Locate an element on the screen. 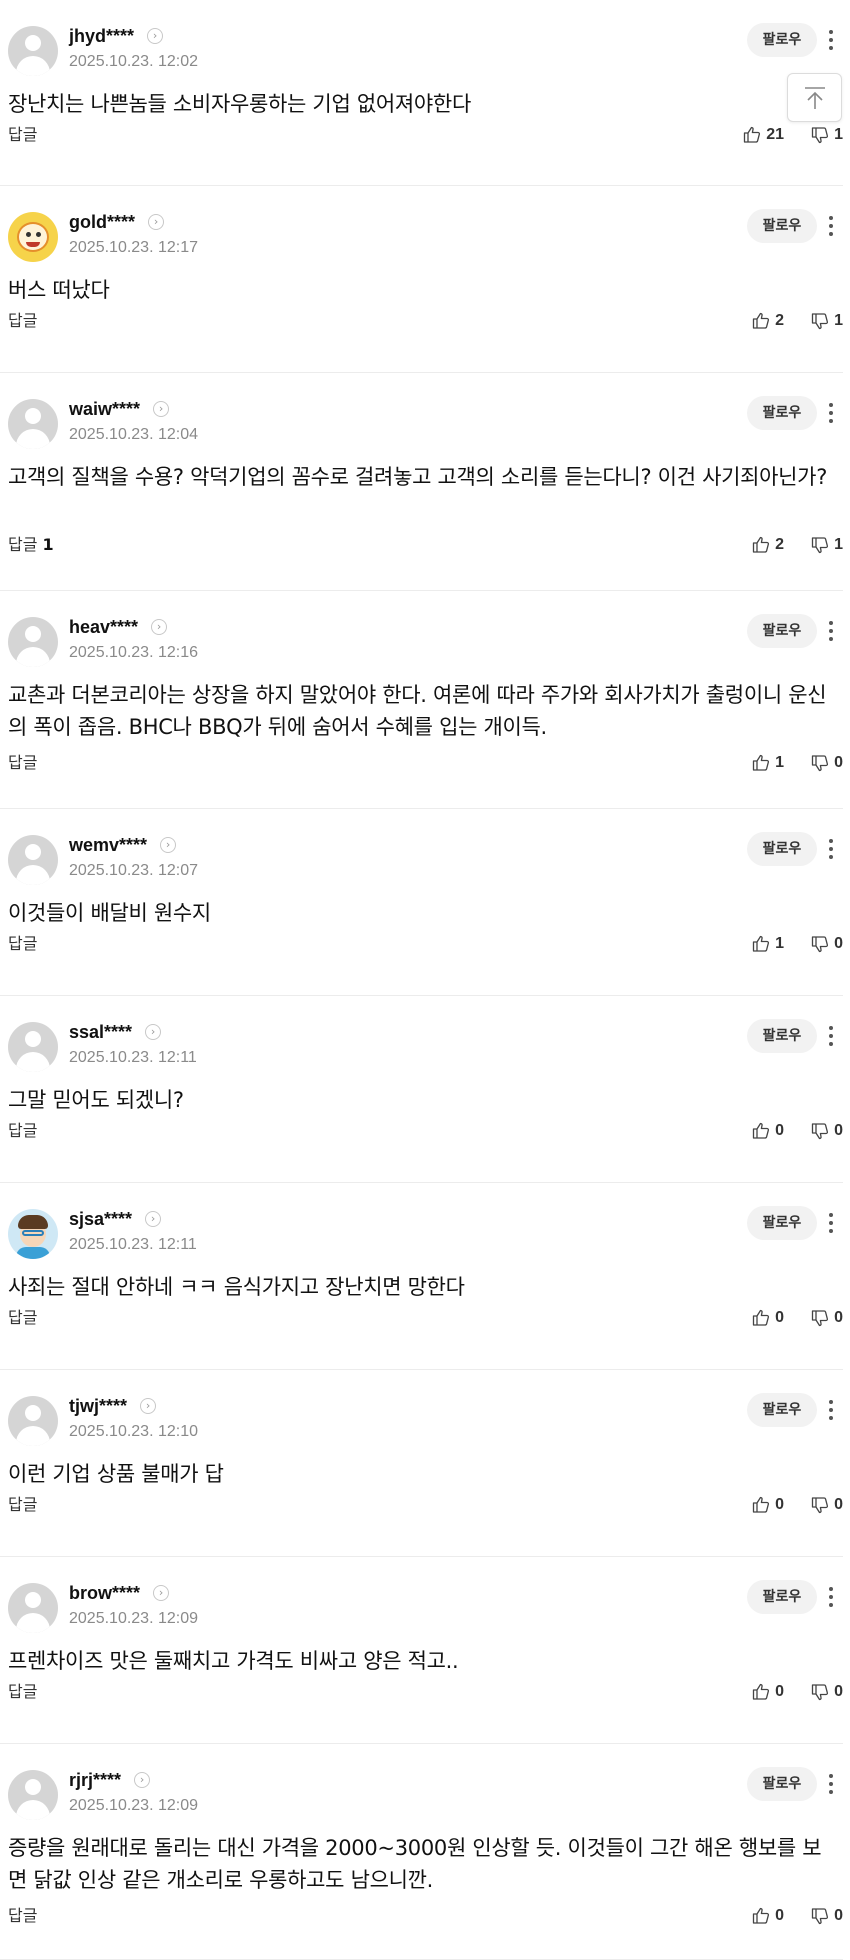 The height and width of the screenshot is (1960, 850). like-button: 21 is located at coordinates (763, 135).